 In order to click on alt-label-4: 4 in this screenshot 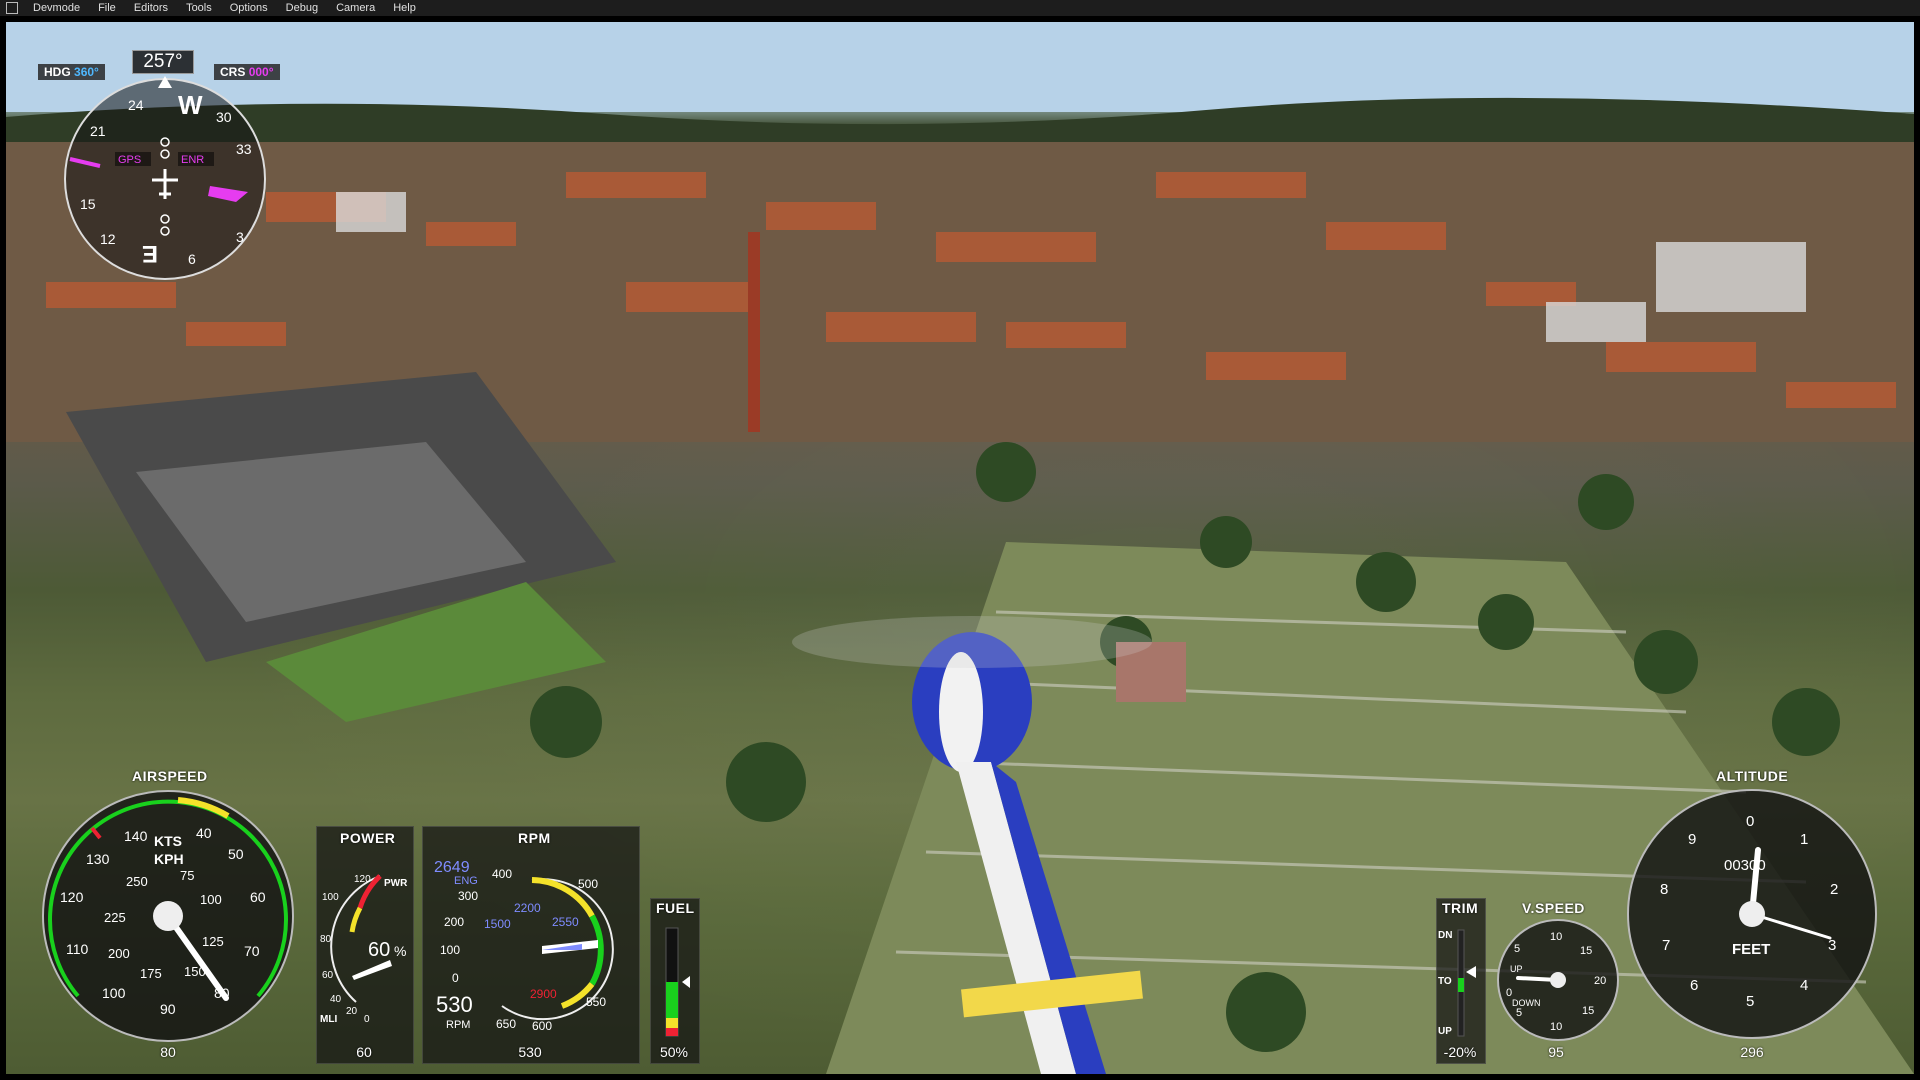, I will do `click(1804, 985)`.